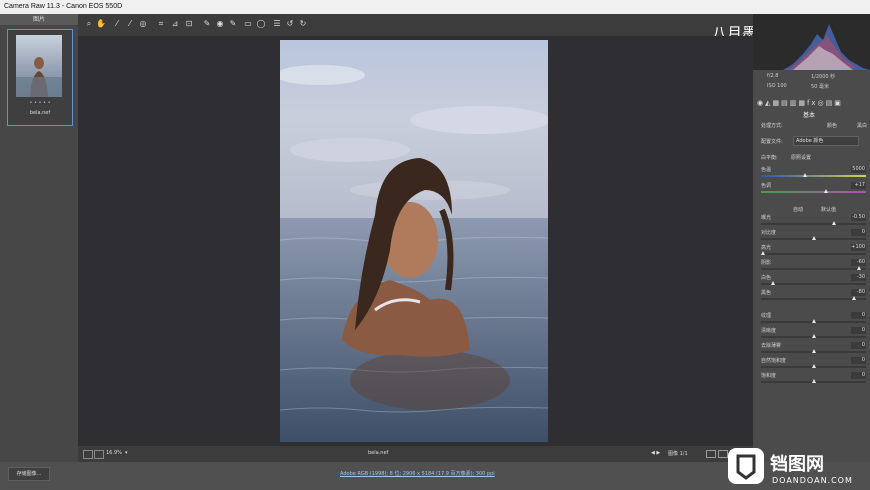 This screenshot has height=490, width=870. Describe the element at coordinates (130, 24) in the screenshot. I see `color-sampler-icon: ⁄` at that location.